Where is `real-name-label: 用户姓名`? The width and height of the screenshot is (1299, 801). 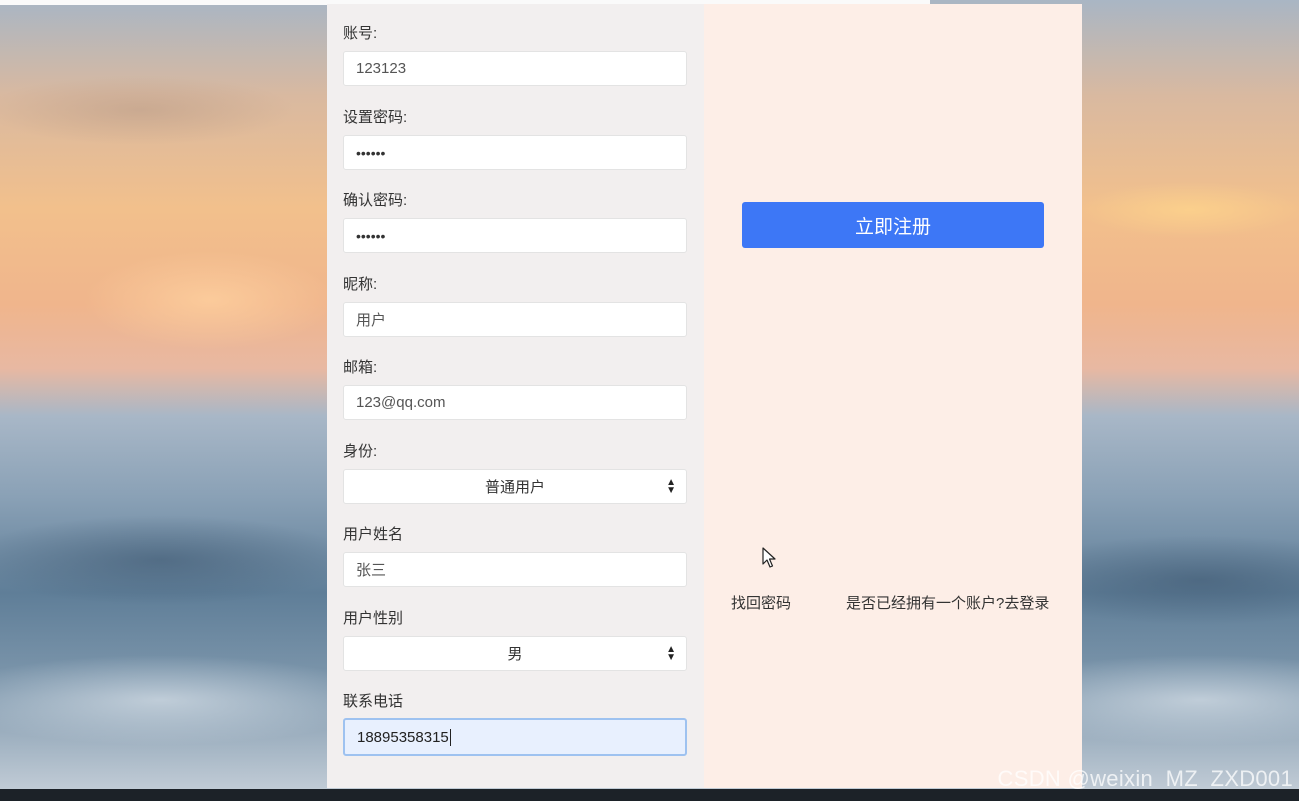
real-name-label: 用户姓名 is located at coordinates (373, 534).